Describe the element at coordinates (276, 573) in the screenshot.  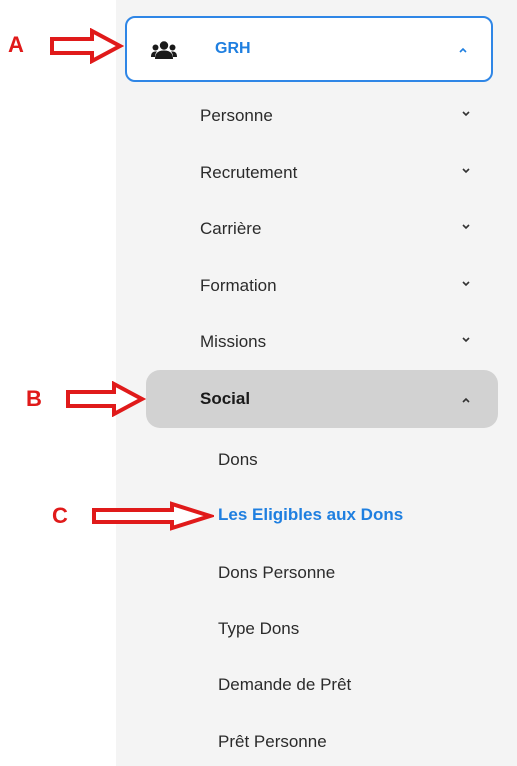
I see `submenu-item-dons-personne: Dons Personne` at that location.